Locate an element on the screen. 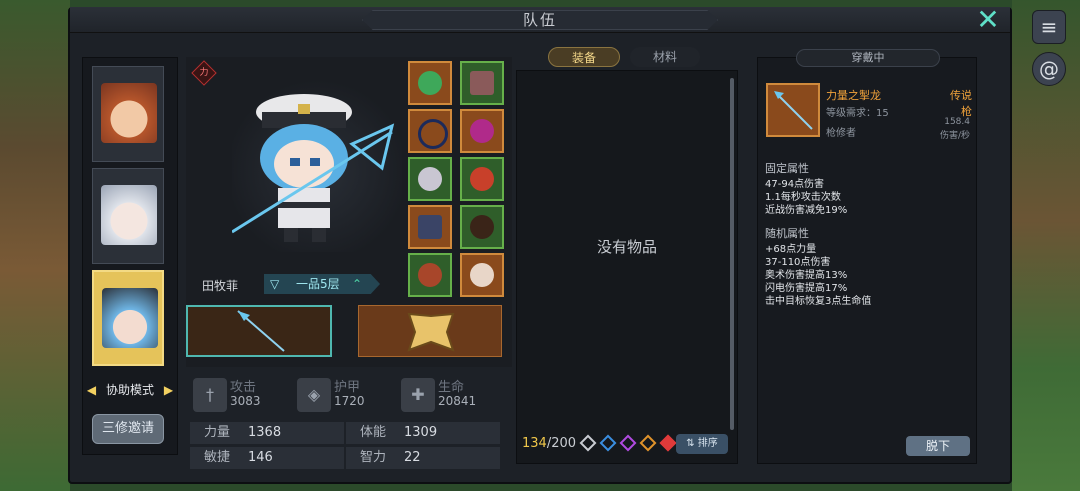 The height and width of the screenshot is (491, 1080). random-attributes-title: 随机属性 is located at coordinates (787, 233).